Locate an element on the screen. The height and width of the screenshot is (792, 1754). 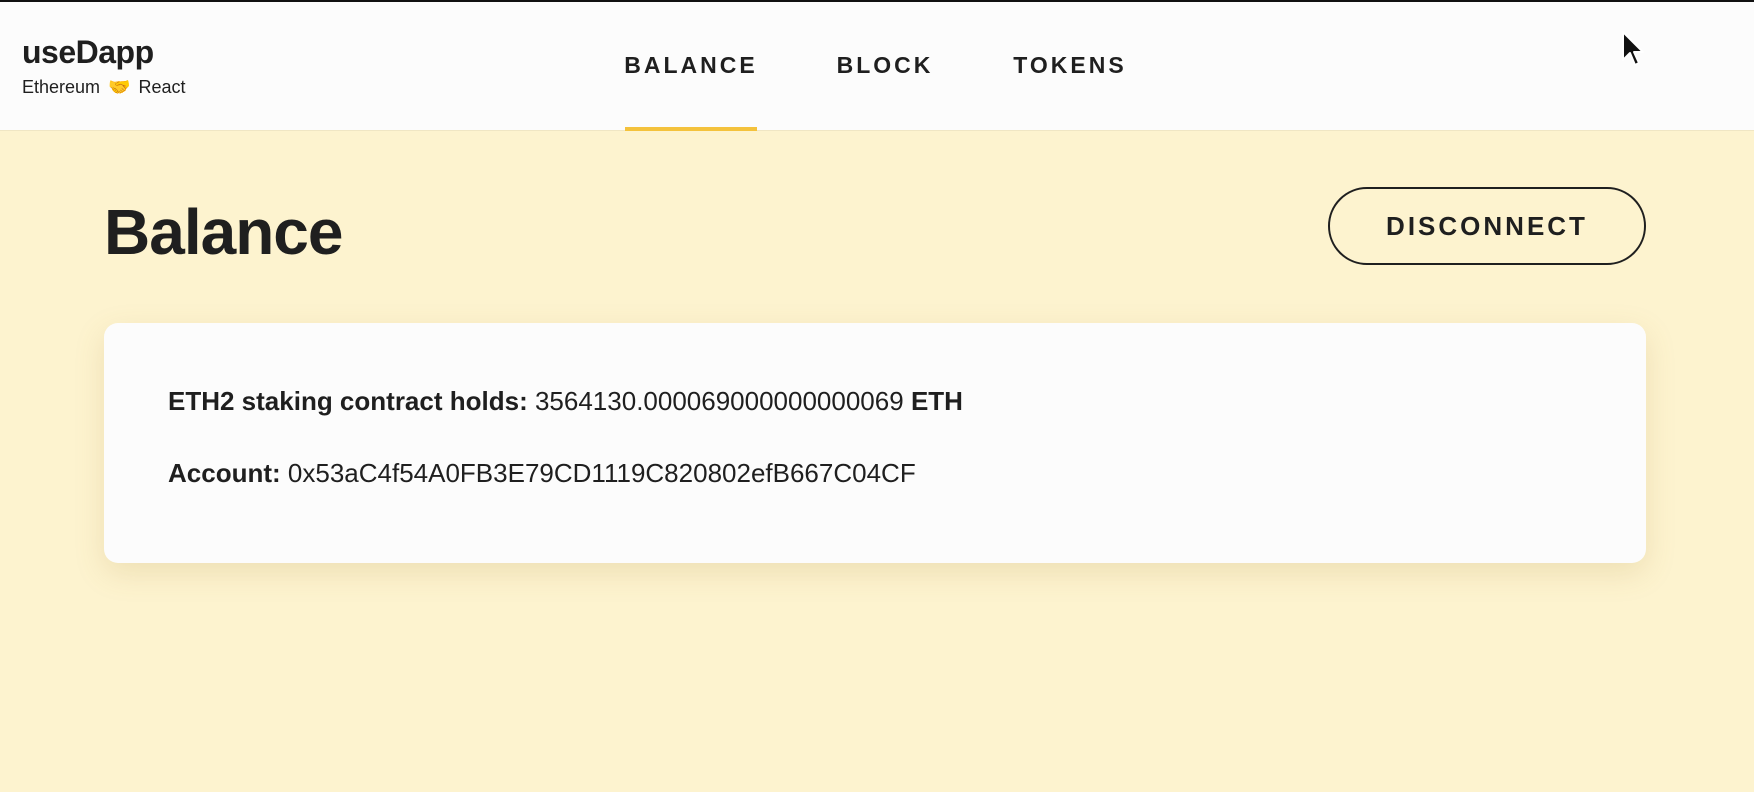
brand: useDapp Ethereum 🤝 React is located at coordinates (104, 66).